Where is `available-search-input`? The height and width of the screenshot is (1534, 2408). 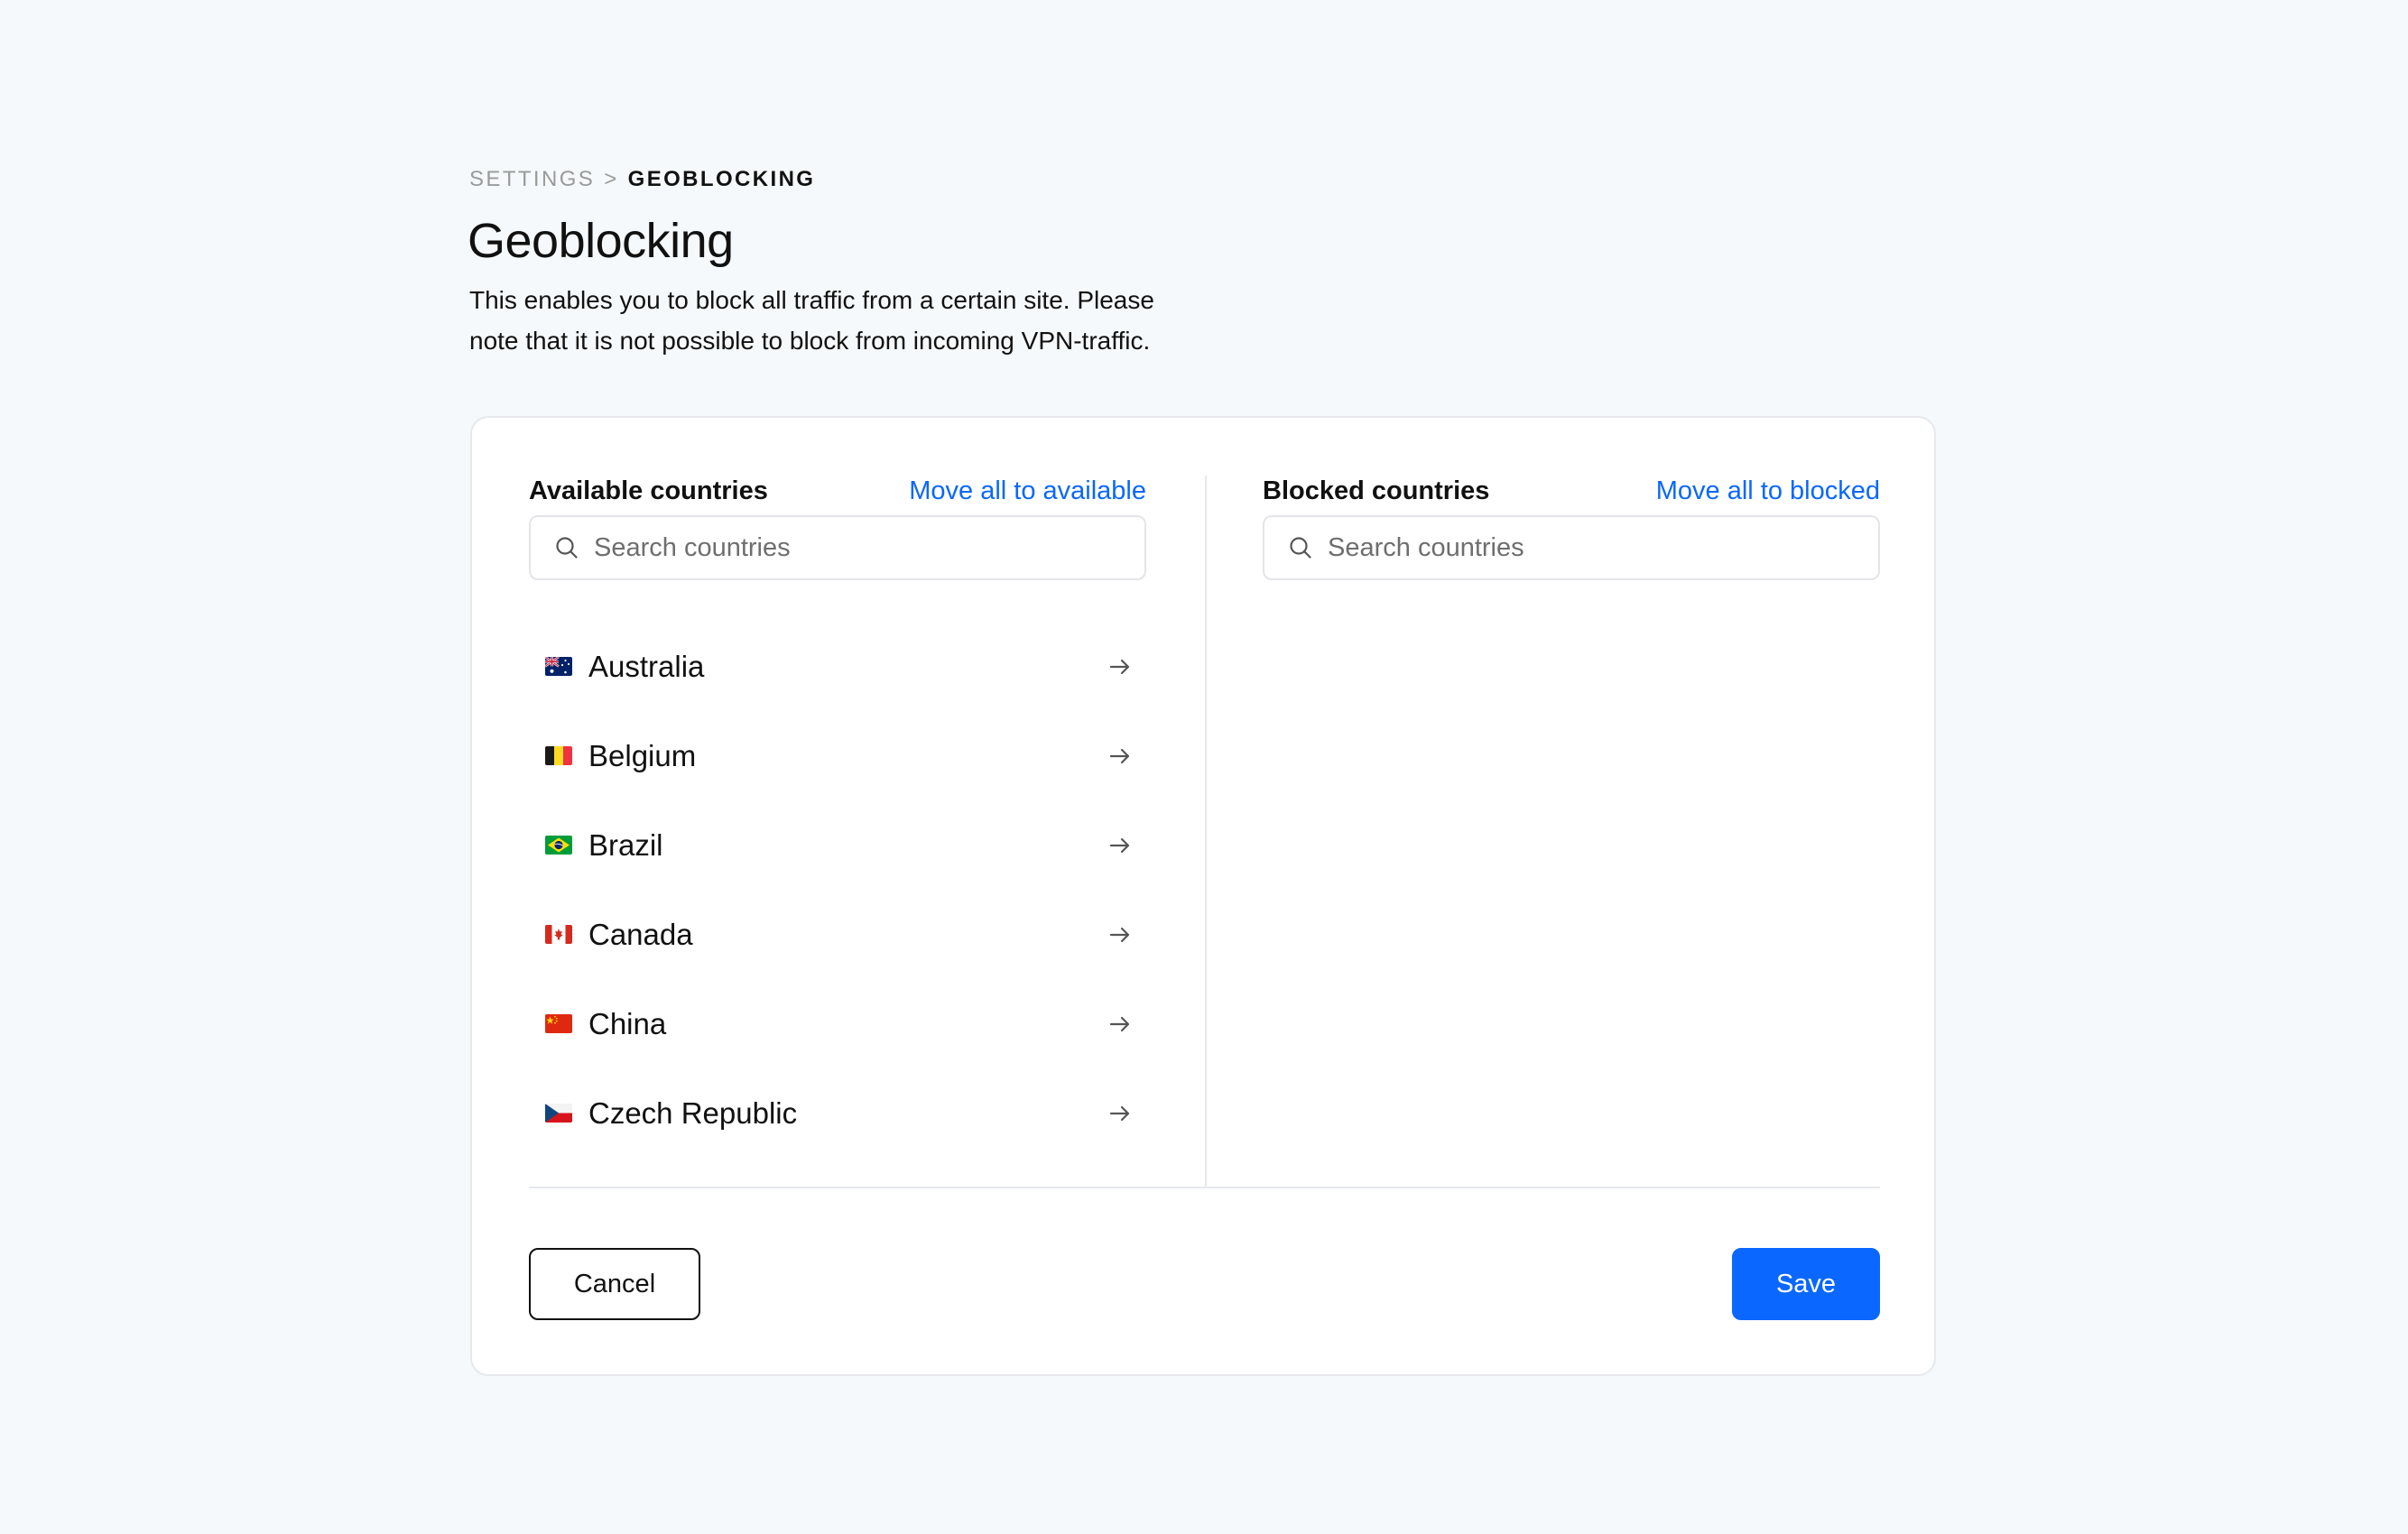 available-search-input is located at coordinates (846, 547).